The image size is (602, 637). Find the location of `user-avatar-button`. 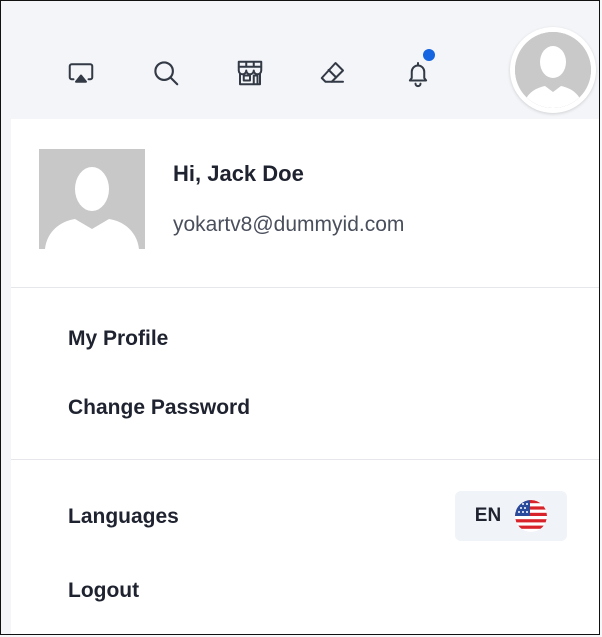

user-avatar-button is located at coordinates (553, 70).